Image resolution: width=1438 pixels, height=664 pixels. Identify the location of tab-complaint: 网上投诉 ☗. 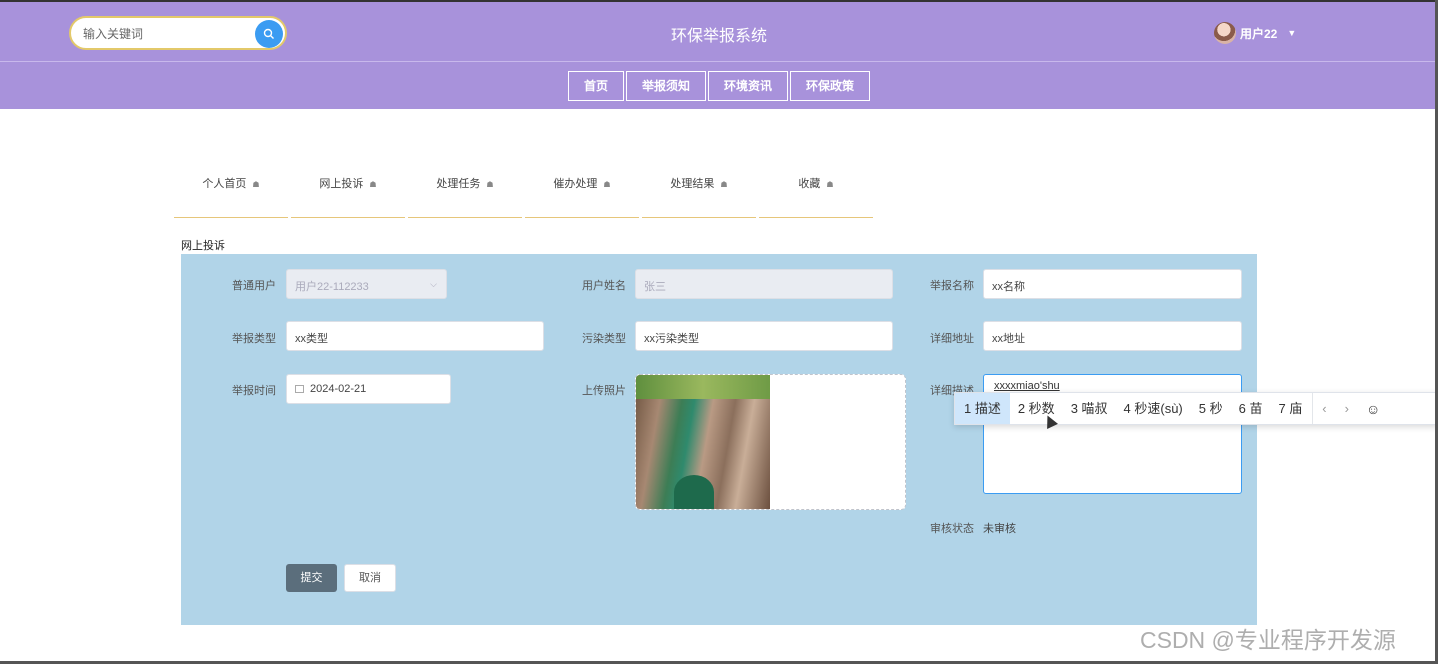
(348, 195).